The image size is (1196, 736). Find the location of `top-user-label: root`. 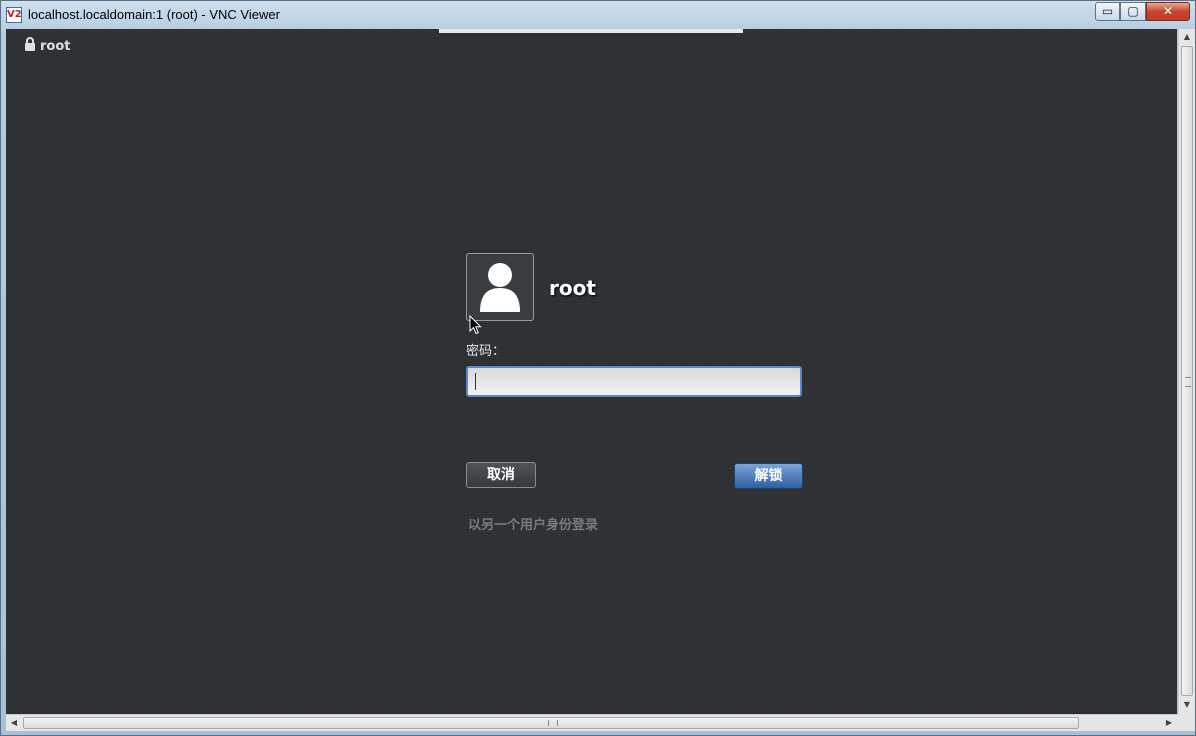

top-user-label: root is located at coordinates (55, 46).